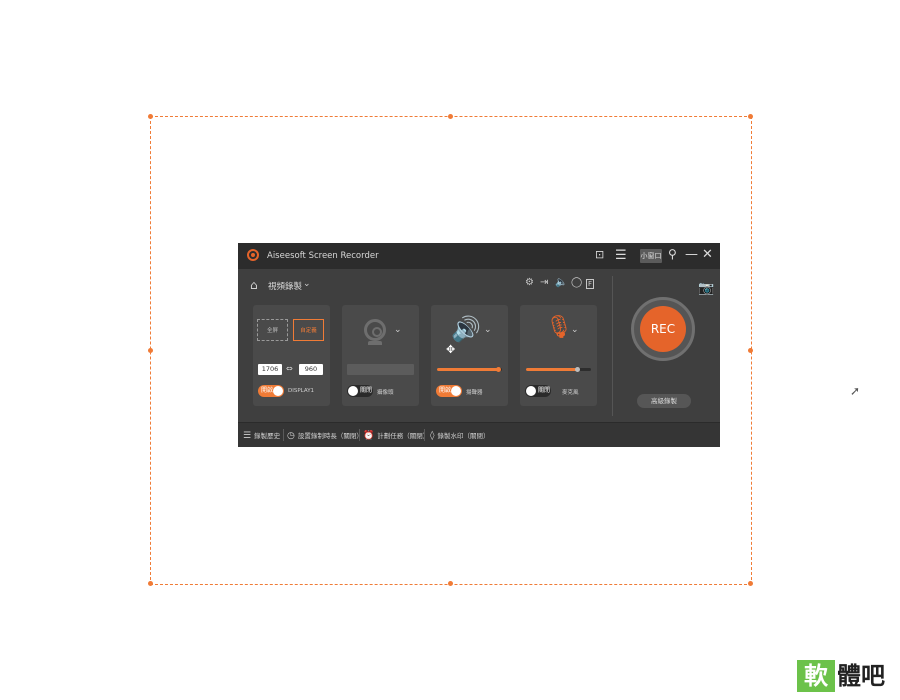 The image size is (900, 700). What do you see at coordinates (254, 285) in the screenshot?
I see `home-icon: ⌂` at bounding box center [254, 285].